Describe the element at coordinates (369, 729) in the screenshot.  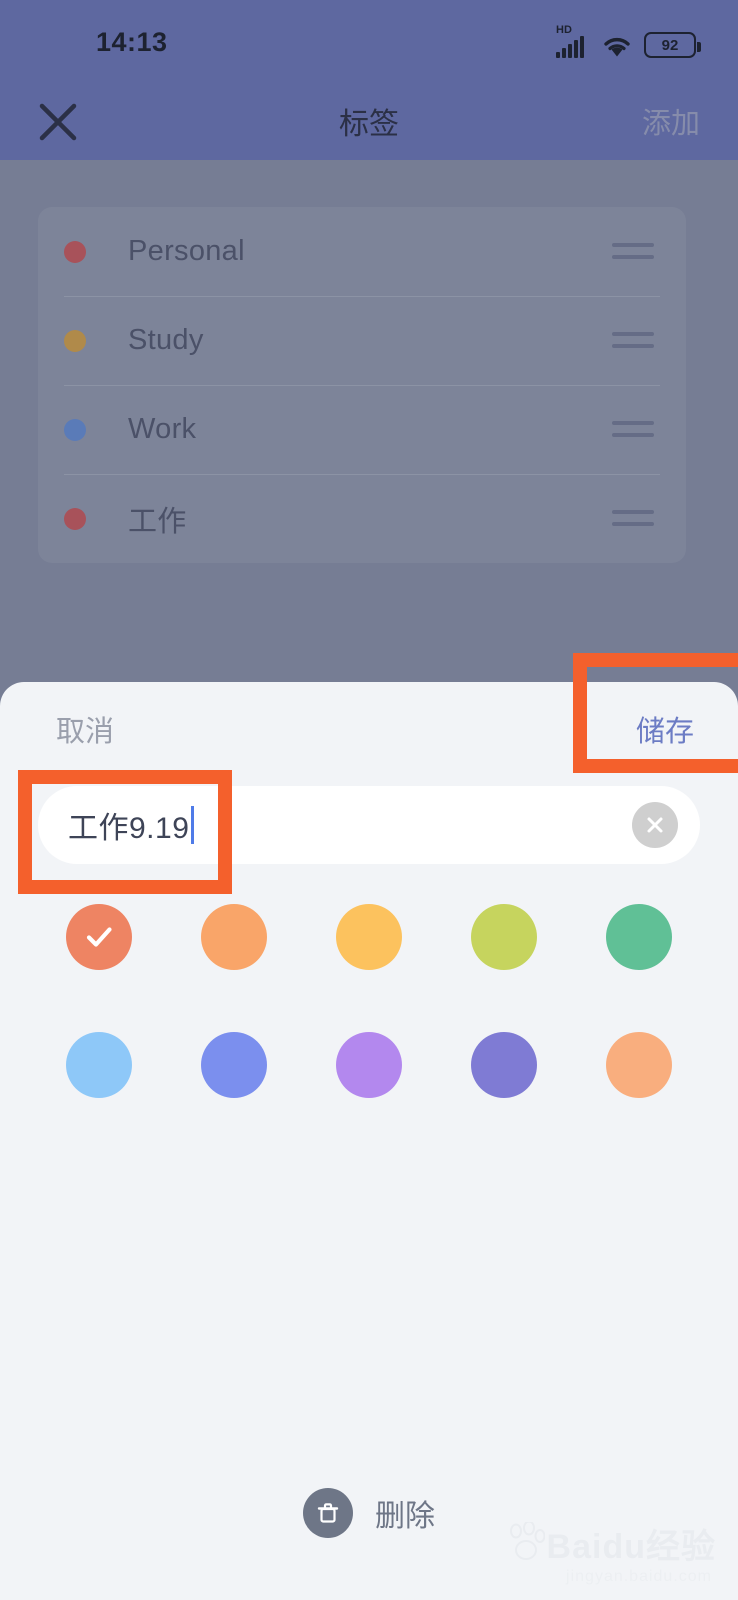
I see `sheet-action-bar: 取消 储存` at that location.